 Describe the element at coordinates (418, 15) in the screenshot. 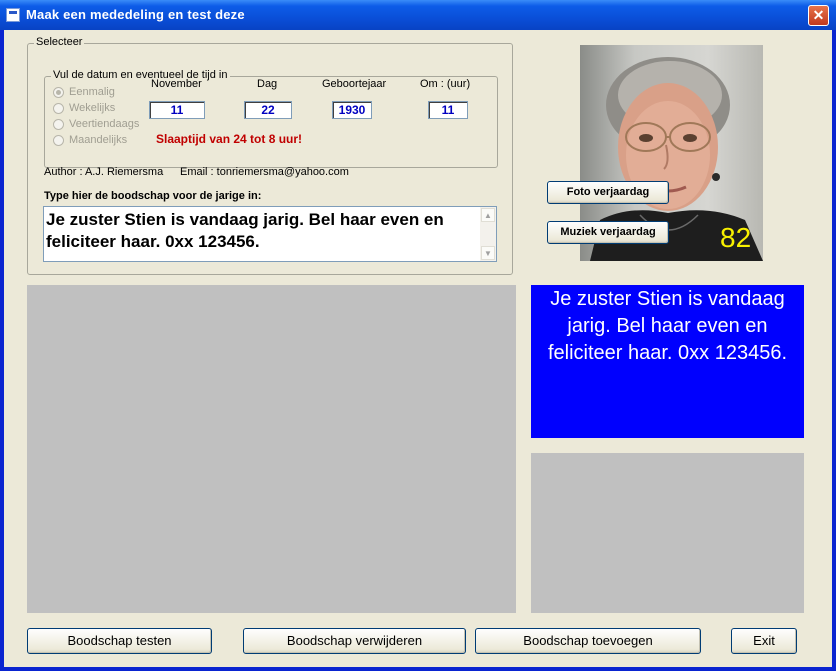

I see `title-bar: Maak een mededeling en test deze ✕` at that location.